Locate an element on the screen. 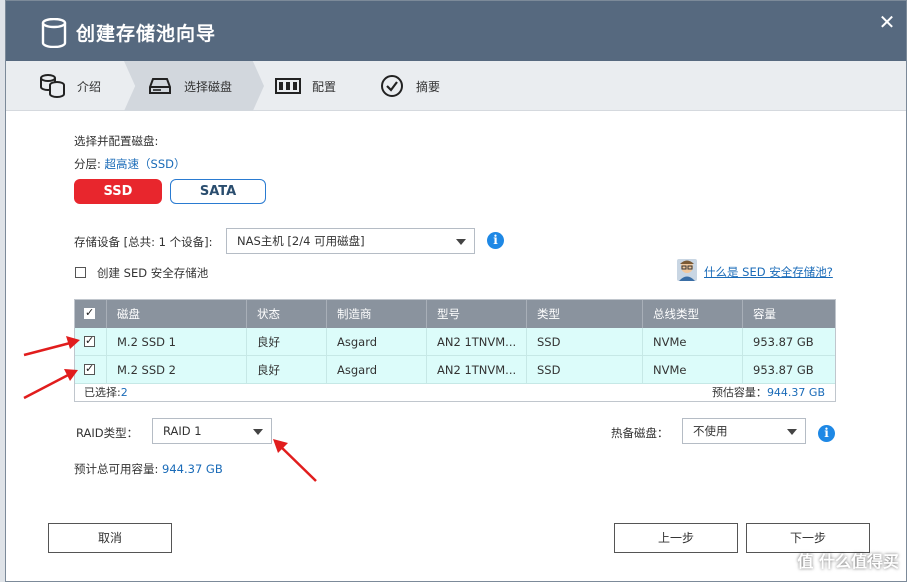 The width and height of the screenshot is (907, 582). raid-type-label: RAID类型： is located at coordinates (107, 433).